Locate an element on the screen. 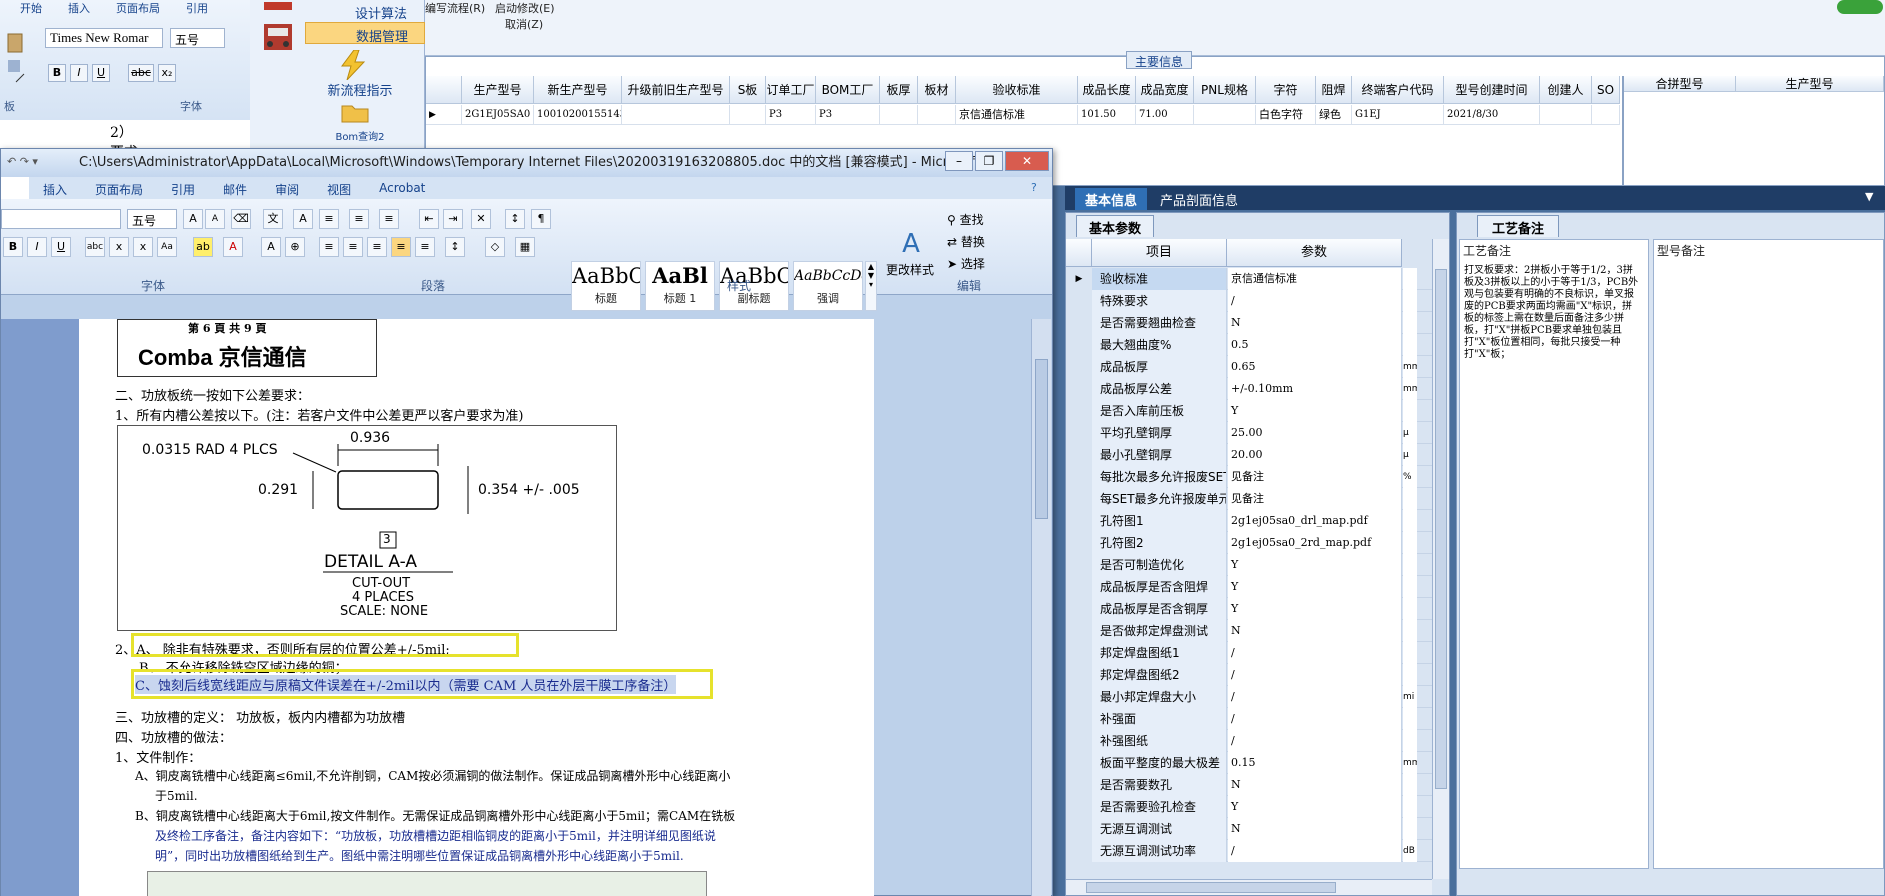  minimize-button: – is located at coordinates (959, 161).